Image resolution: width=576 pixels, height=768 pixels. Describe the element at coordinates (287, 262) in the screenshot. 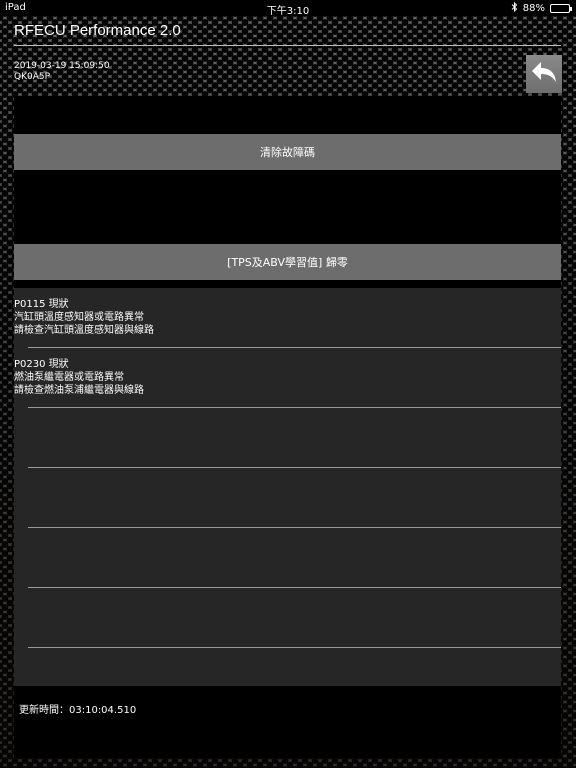

I see `reset-tps-abv-button: [TPS及ABV學習值] 歸零` at that location.